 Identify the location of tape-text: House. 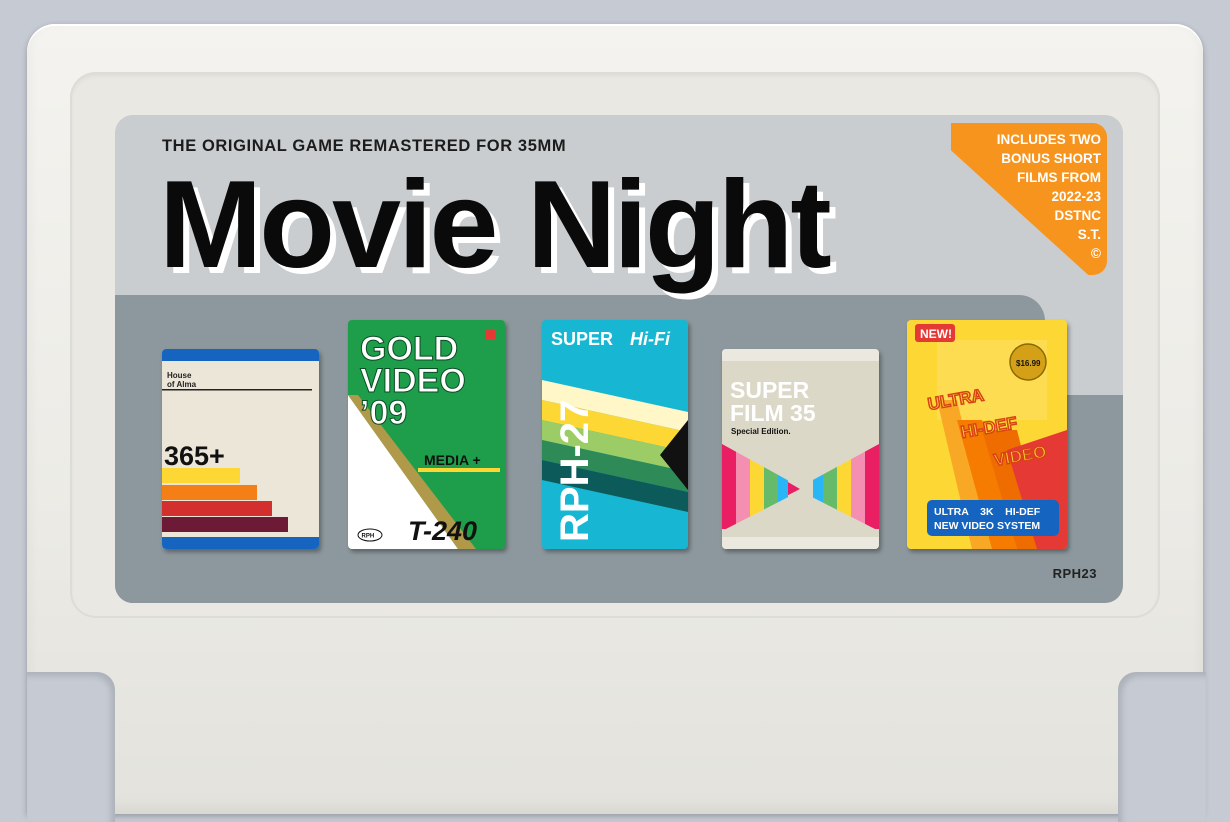
(179, 375).